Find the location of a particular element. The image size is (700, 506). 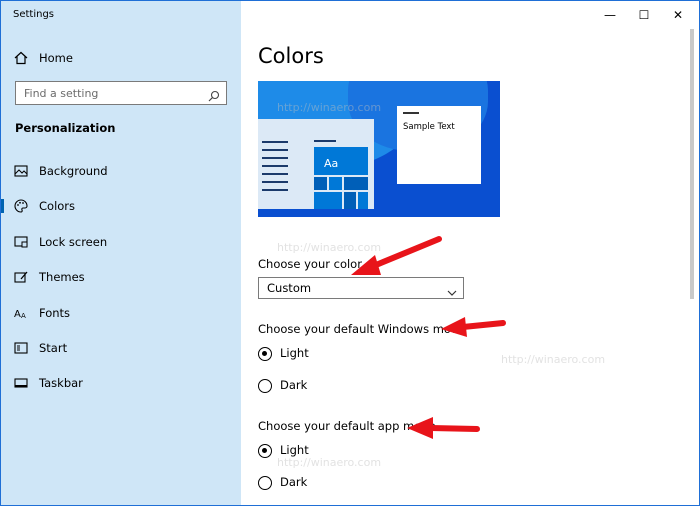

sidebar-item-fonts: AA Fonts is located at coordinates (121, 313).